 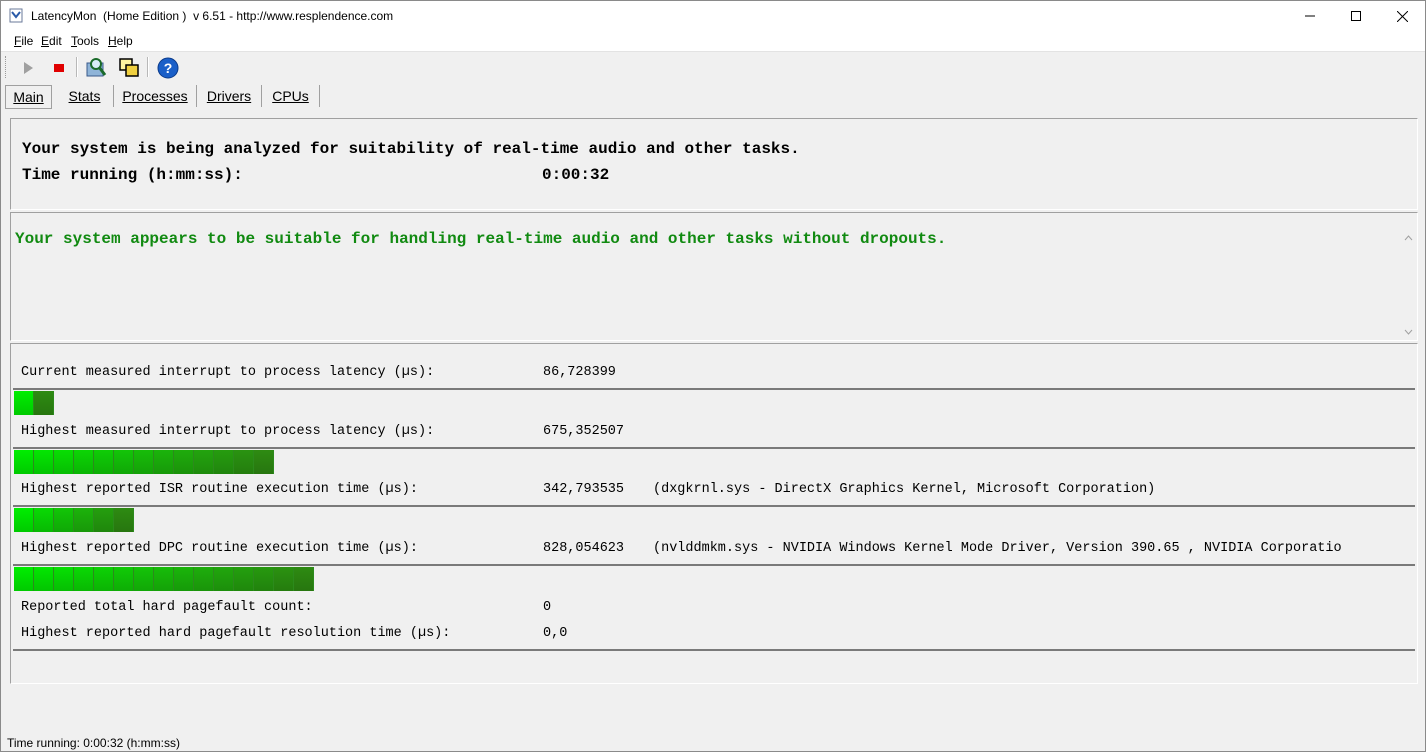 What do you see at coordinates (85, 96) in the screenshot?
I see `tab-stats: Stats` at bounding box center [85, 96].